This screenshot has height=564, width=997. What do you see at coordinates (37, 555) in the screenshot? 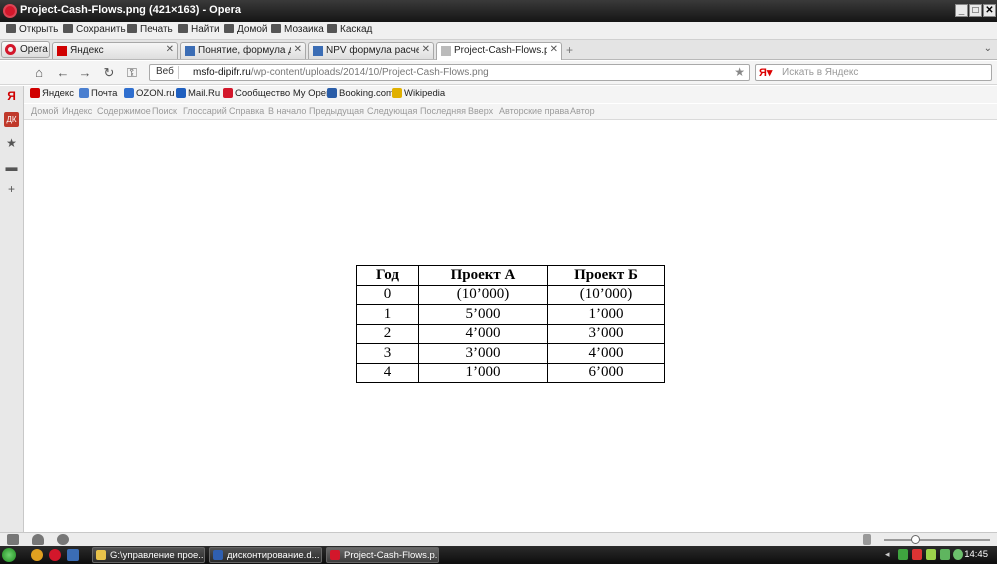
I see `chrome-quicklaunch-icon` at bounding box center [37, 555].